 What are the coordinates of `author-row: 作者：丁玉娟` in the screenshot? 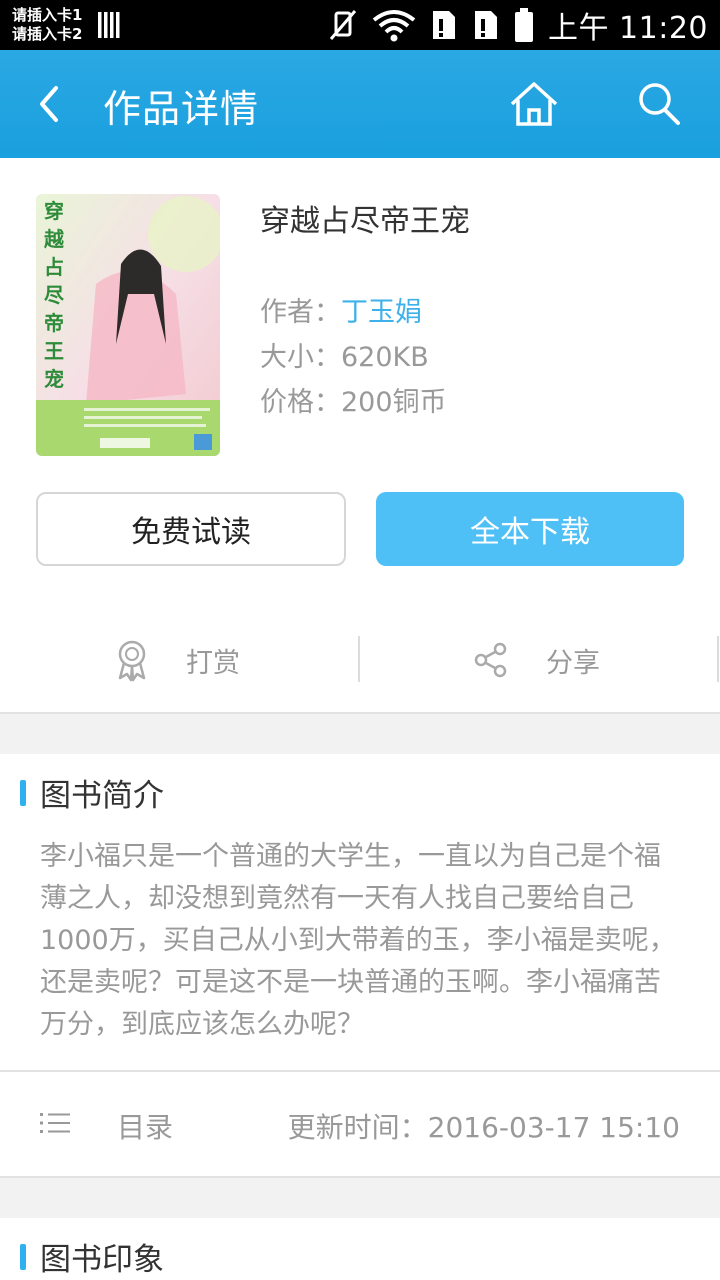 It's located at (341, 309).